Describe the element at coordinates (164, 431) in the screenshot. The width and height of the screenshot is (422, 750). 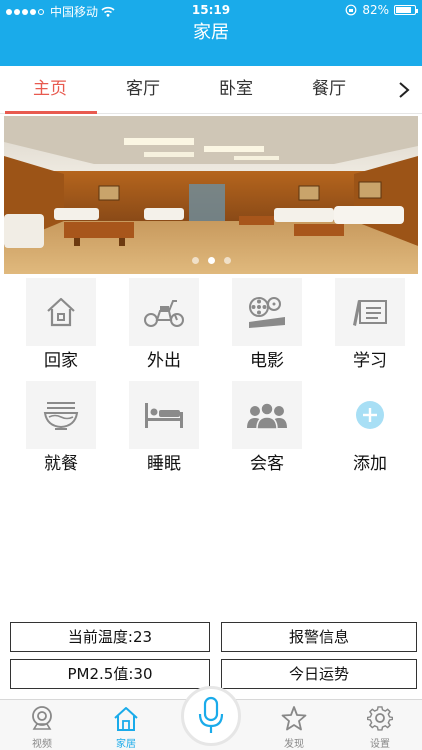
I see `scene-sleep: 睡眠` at that location.